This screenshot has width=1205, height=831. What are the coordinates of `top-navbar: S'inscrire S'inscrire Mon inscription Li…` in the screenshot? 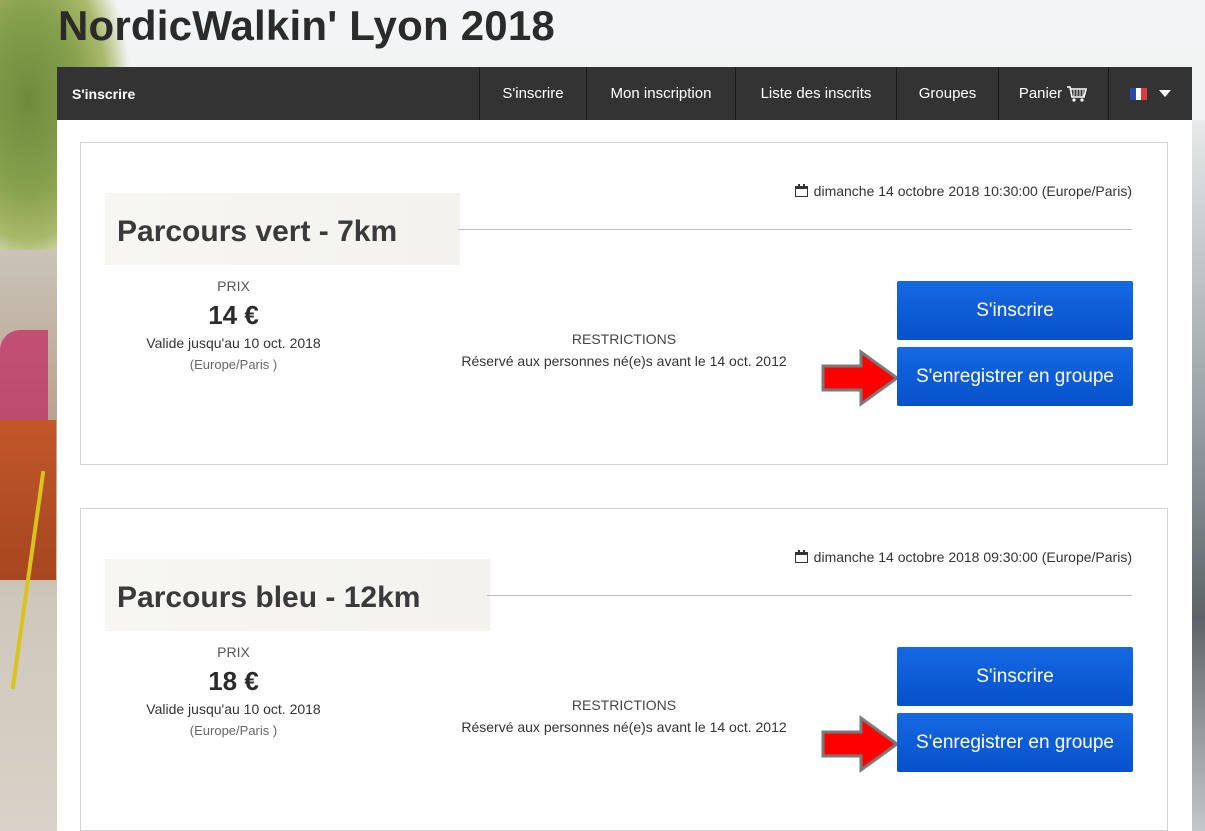 It's located at (624, 93).